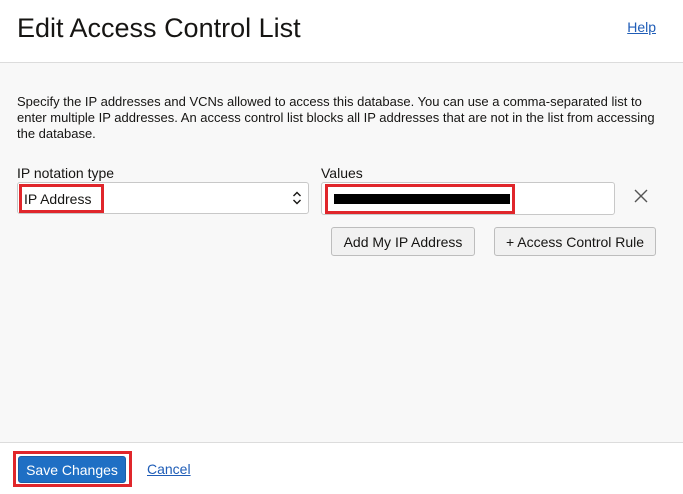 This screenshot has height=494, width=683. I want to click on values-input, so click(468, 198).